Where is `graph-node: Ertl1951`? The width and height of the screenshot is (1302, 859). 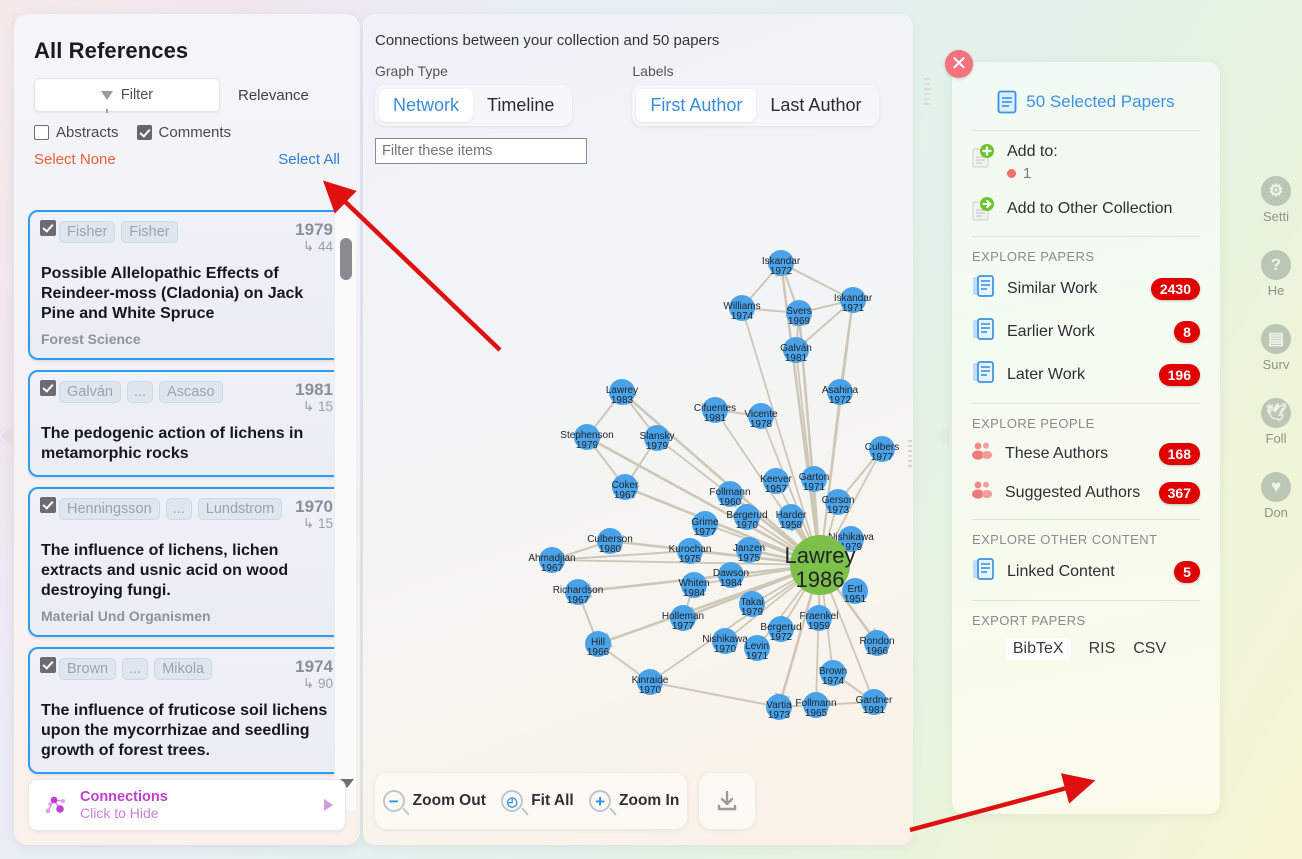 graph-node: Ertl1951 is located at coordinates (855, 591).